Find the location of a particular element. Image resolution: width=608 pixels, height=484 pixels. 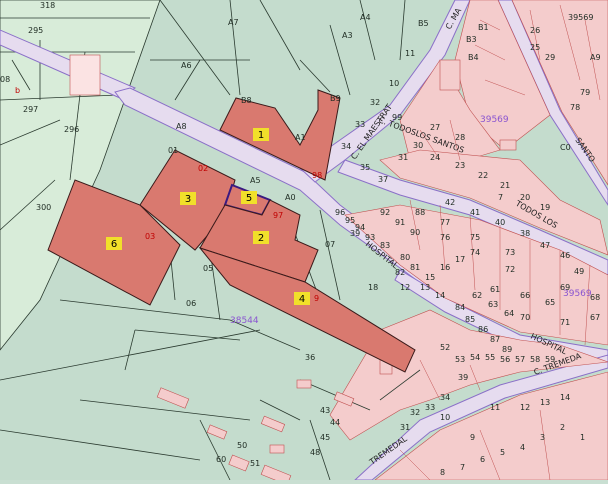

parcel-53: 53 is located at coordinates (460, 359).